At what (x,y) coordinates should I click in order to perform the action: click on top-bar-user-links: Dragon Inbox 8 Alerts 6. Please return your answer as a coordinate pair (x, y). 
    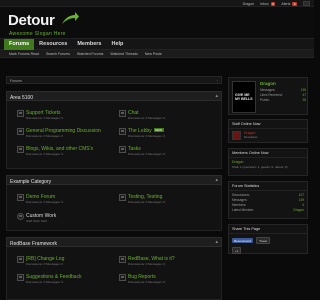
    Looking at the image, I should click on (276, 3).